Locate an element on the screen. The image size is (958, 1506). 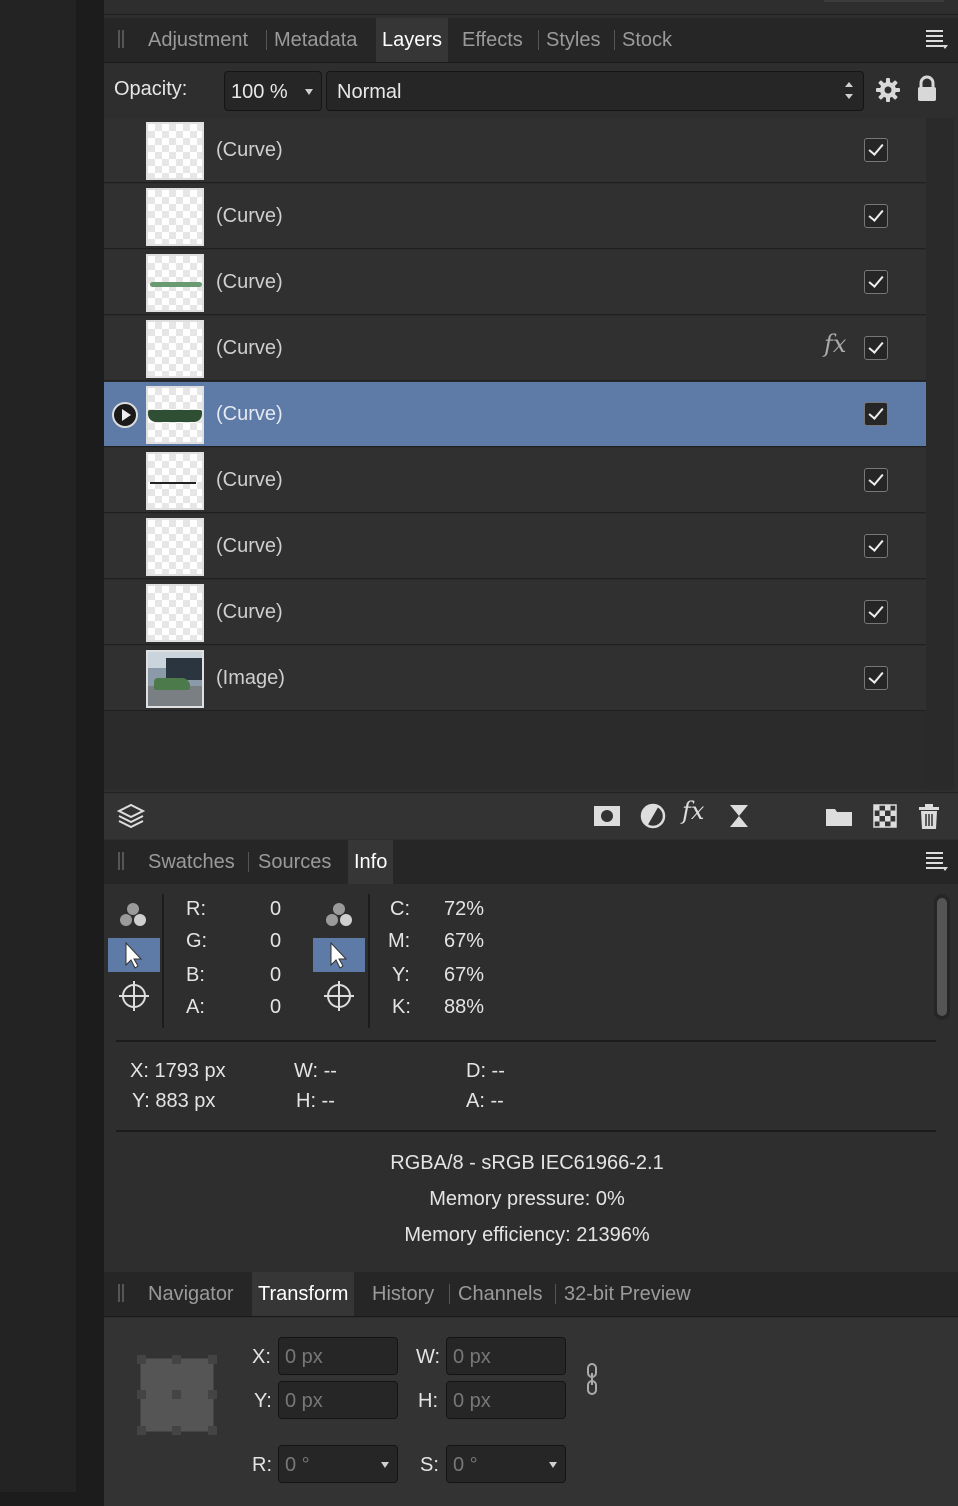
mask-layer-icon is located at coordinates (607, 816).